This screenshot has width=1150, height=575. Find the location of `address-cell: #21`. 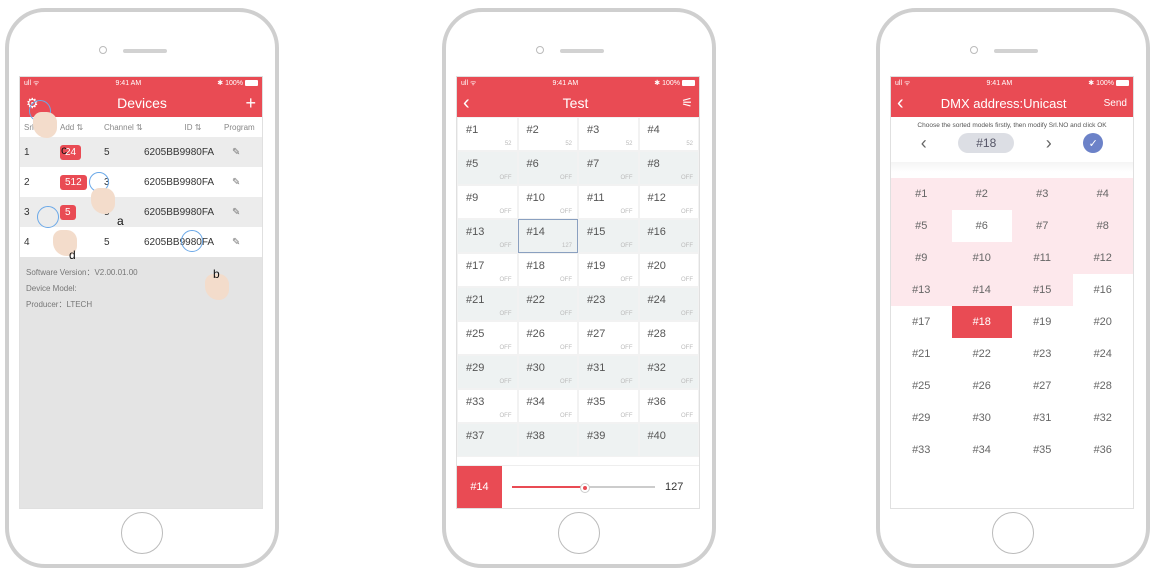

address-cell: #21 is located at coordinates (921, 354).